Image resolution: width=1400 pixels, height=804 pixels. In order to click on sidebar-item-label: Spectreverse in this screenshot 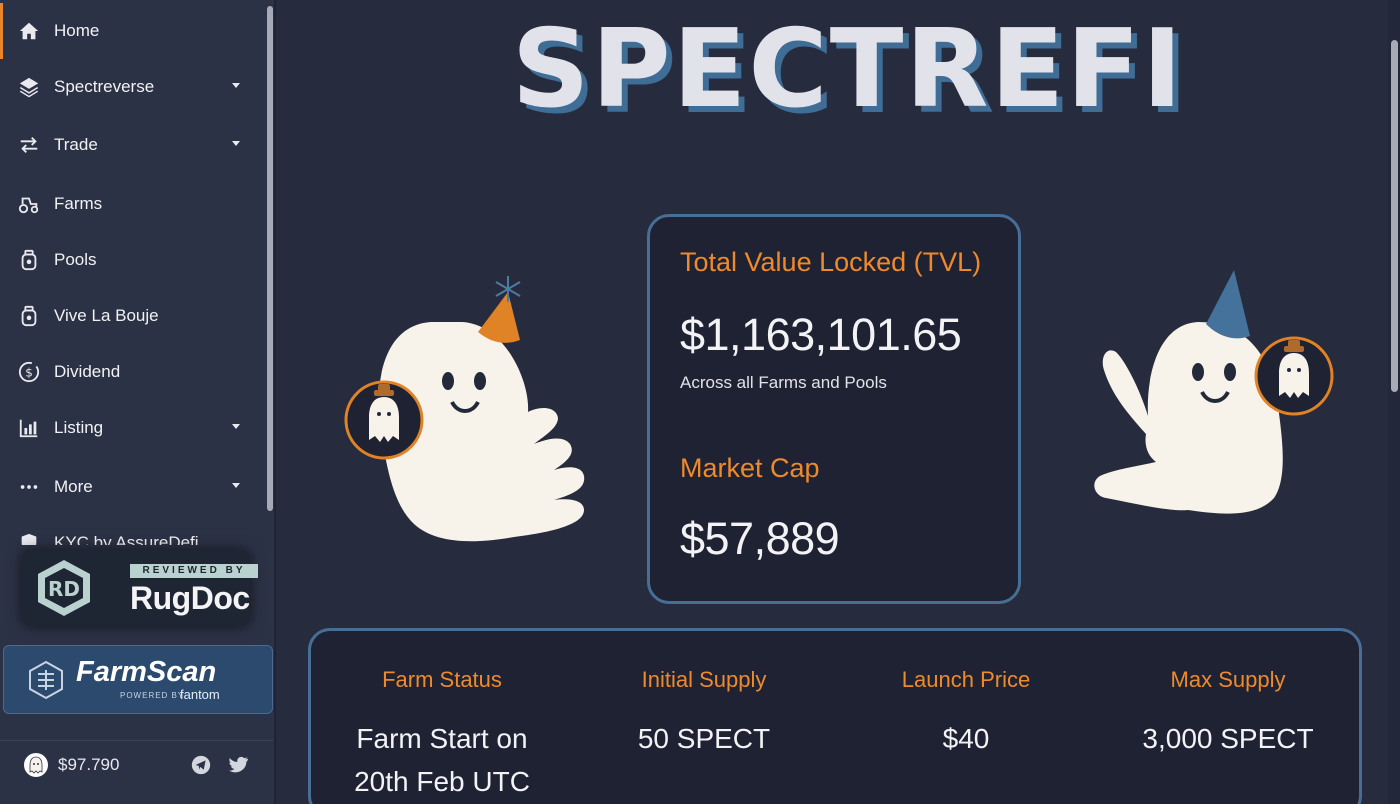, I will do `click(104, 86)`.